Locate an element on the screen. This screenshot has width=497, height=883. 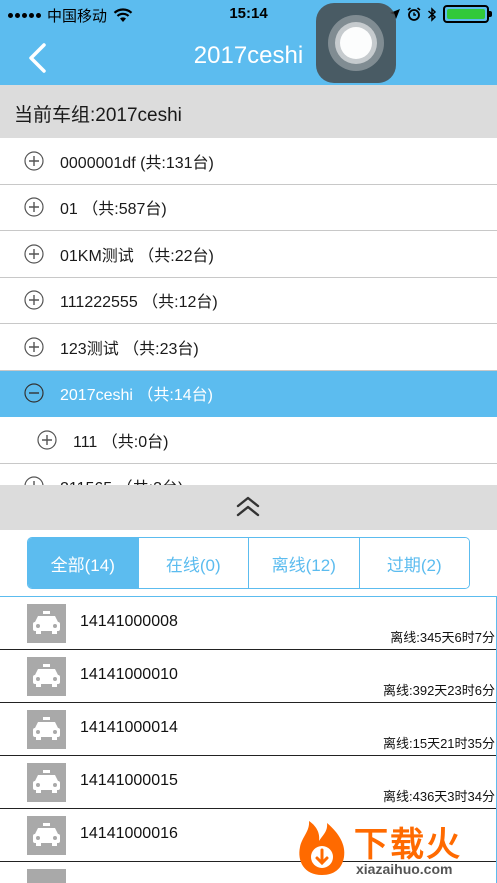
tree-item: 111222555 （共:12台) is located at coordinates (248, 301).